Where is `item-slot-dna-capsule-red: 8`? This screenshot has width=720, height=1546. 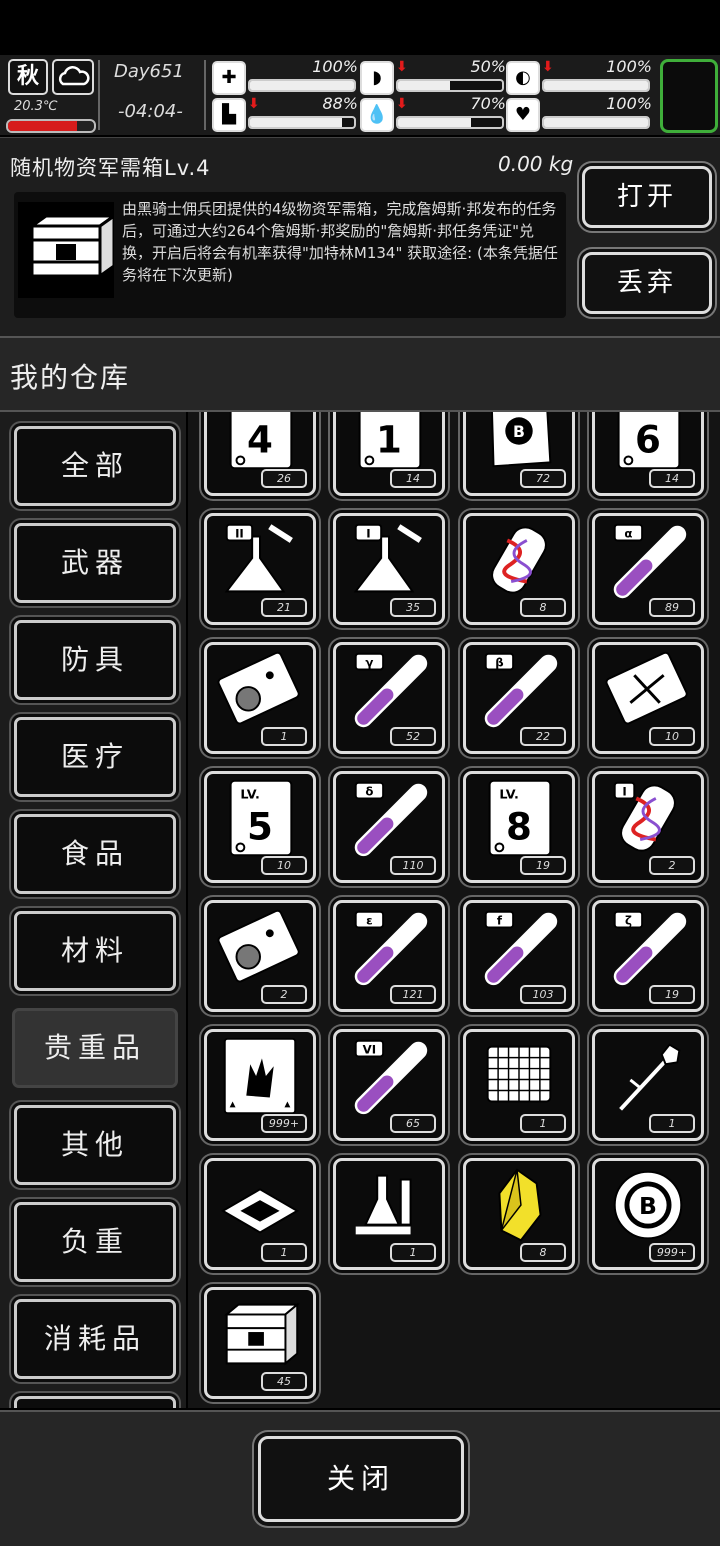 item-slot-dna-capsule-red: 8 is located at coordinates (519, 569).